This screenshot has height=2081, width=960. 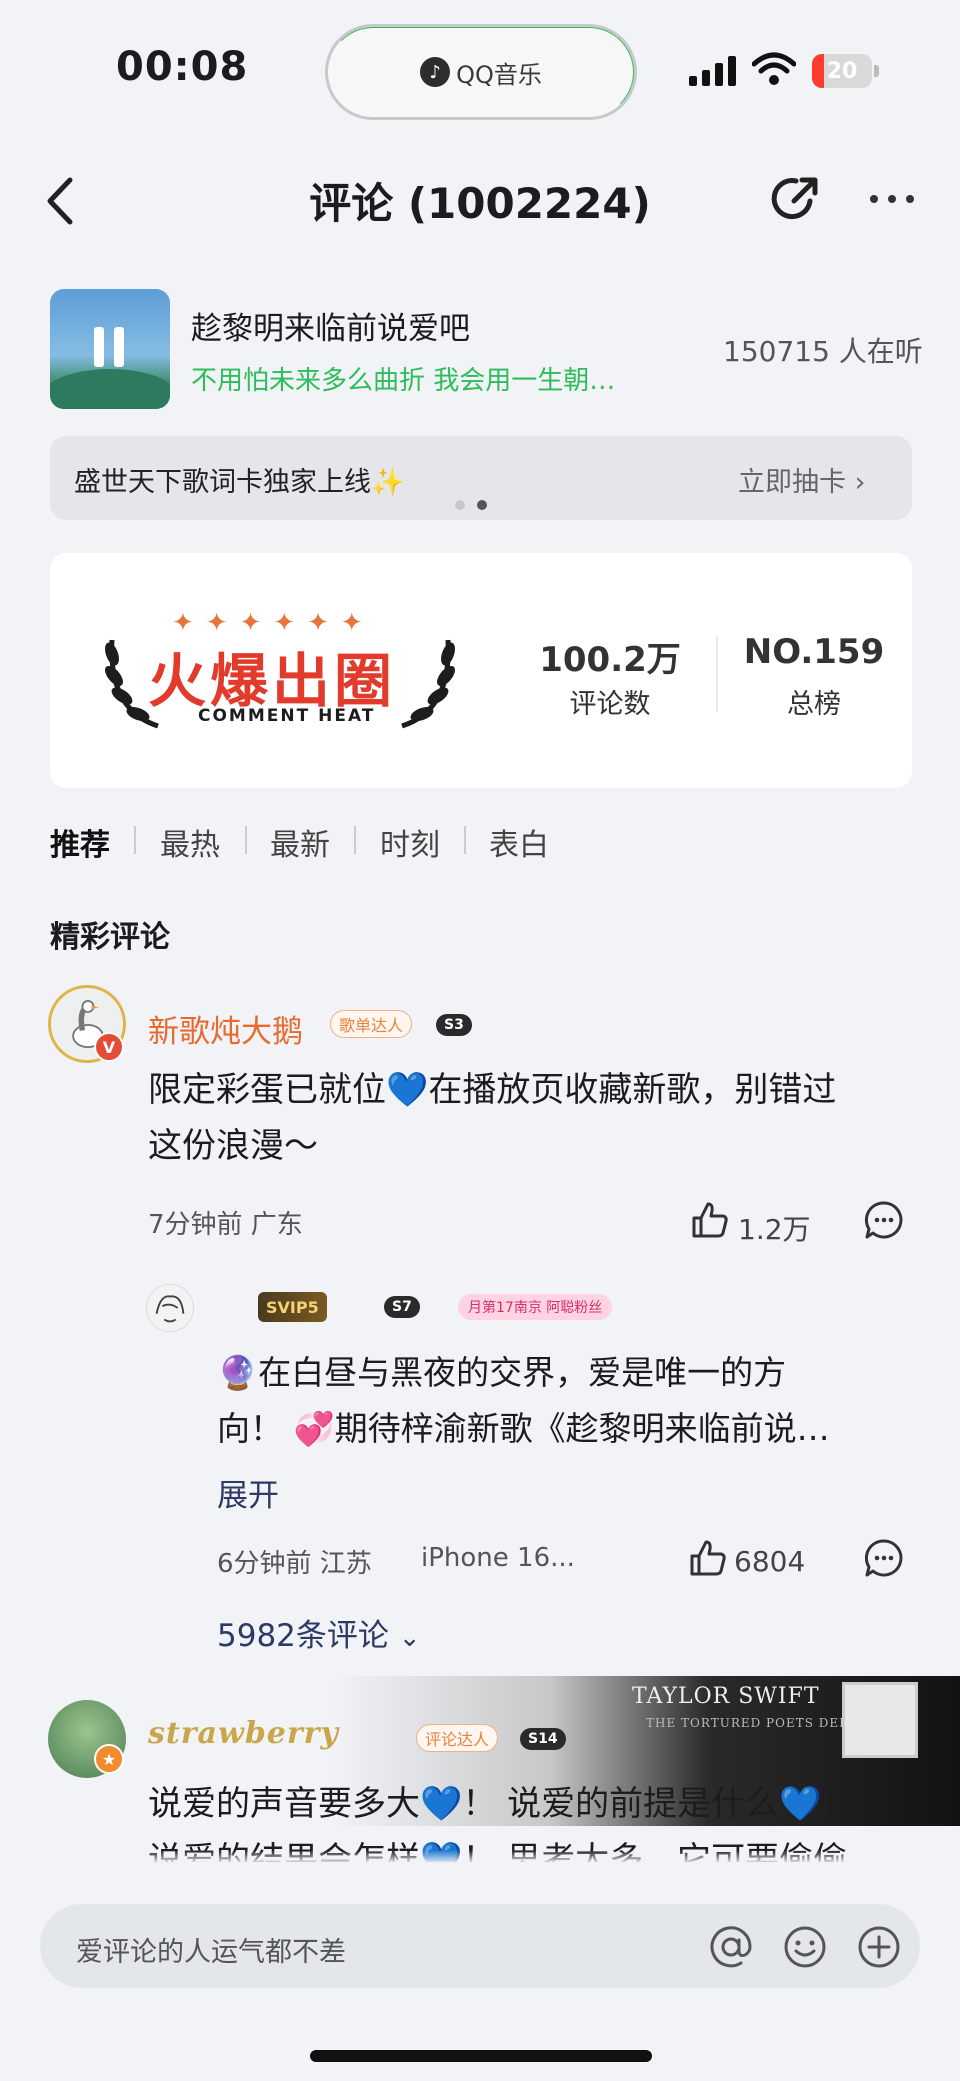 What do you see at coordinates (731, 1947) in the screenshot?
I see `mention-at-icon` at bounding box center [731, 1947].